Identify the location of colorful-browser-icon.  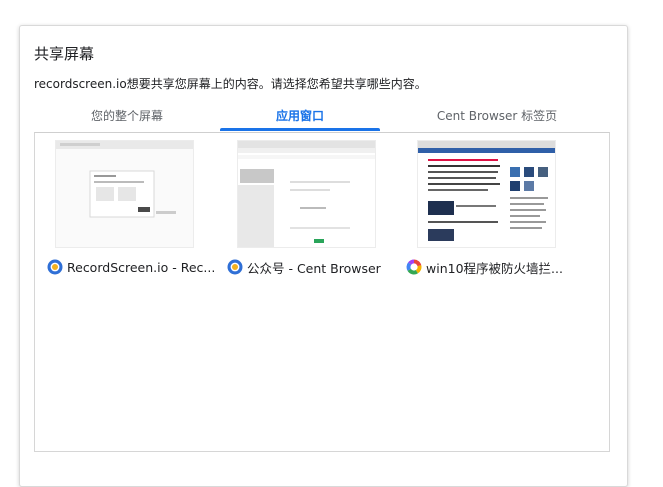
(414, 267).